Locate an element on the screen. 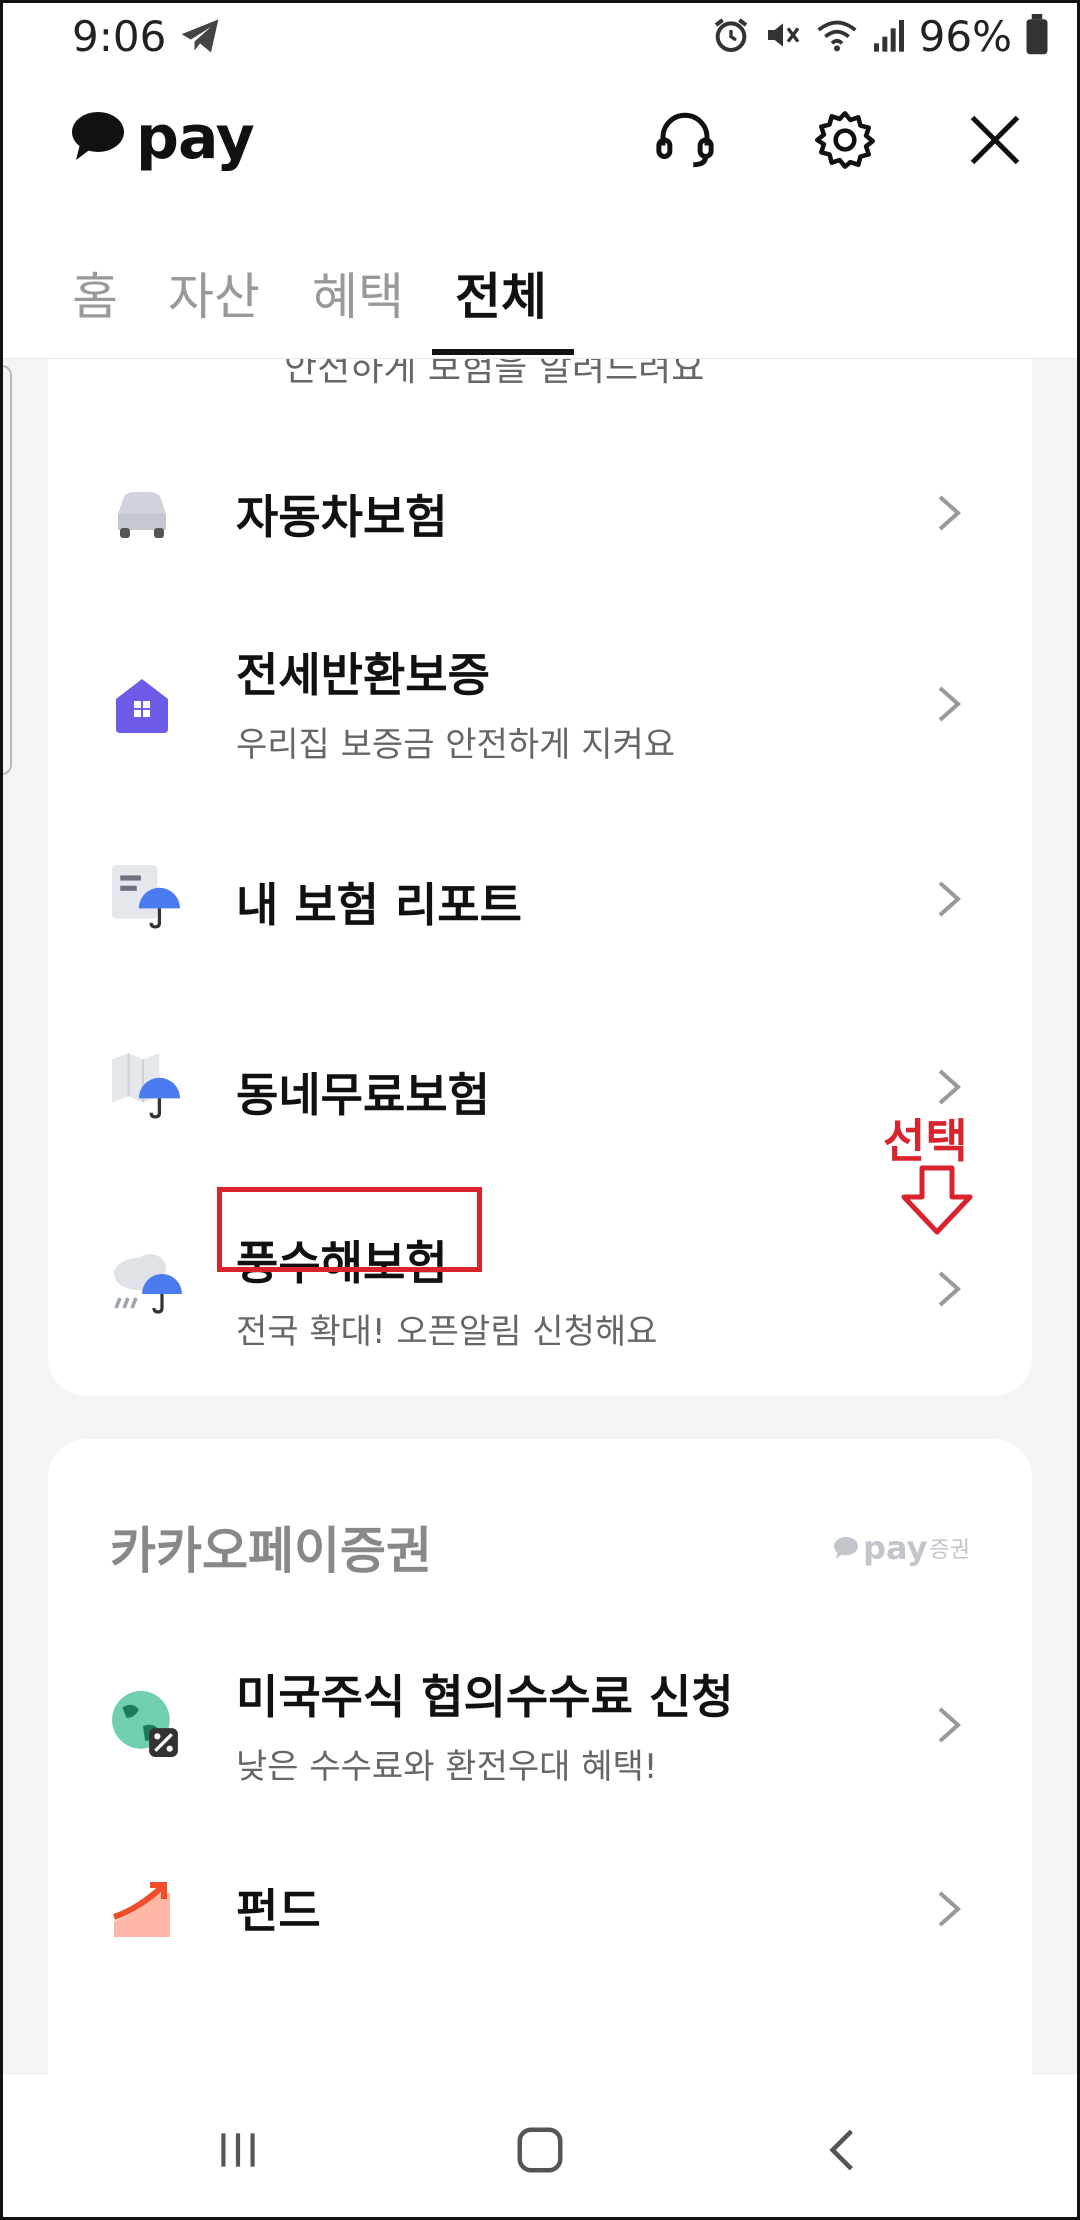 This screenshot has width=1080, height=2220. row-subtitle: 우리집 보증금 안전하게 지켜요 is located at coordinates (456, 745).